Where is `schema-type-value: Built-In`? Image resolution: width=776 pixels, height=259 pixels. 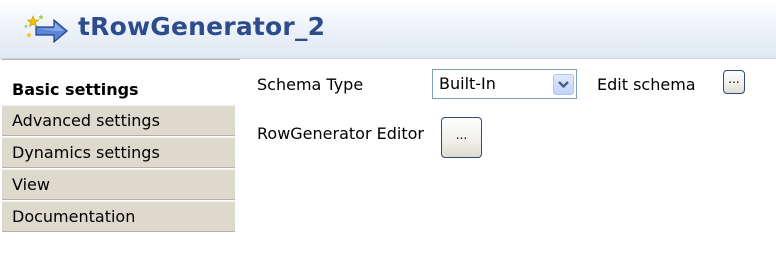
schema-type-value: Built-In is located at coordinates (467, 83).